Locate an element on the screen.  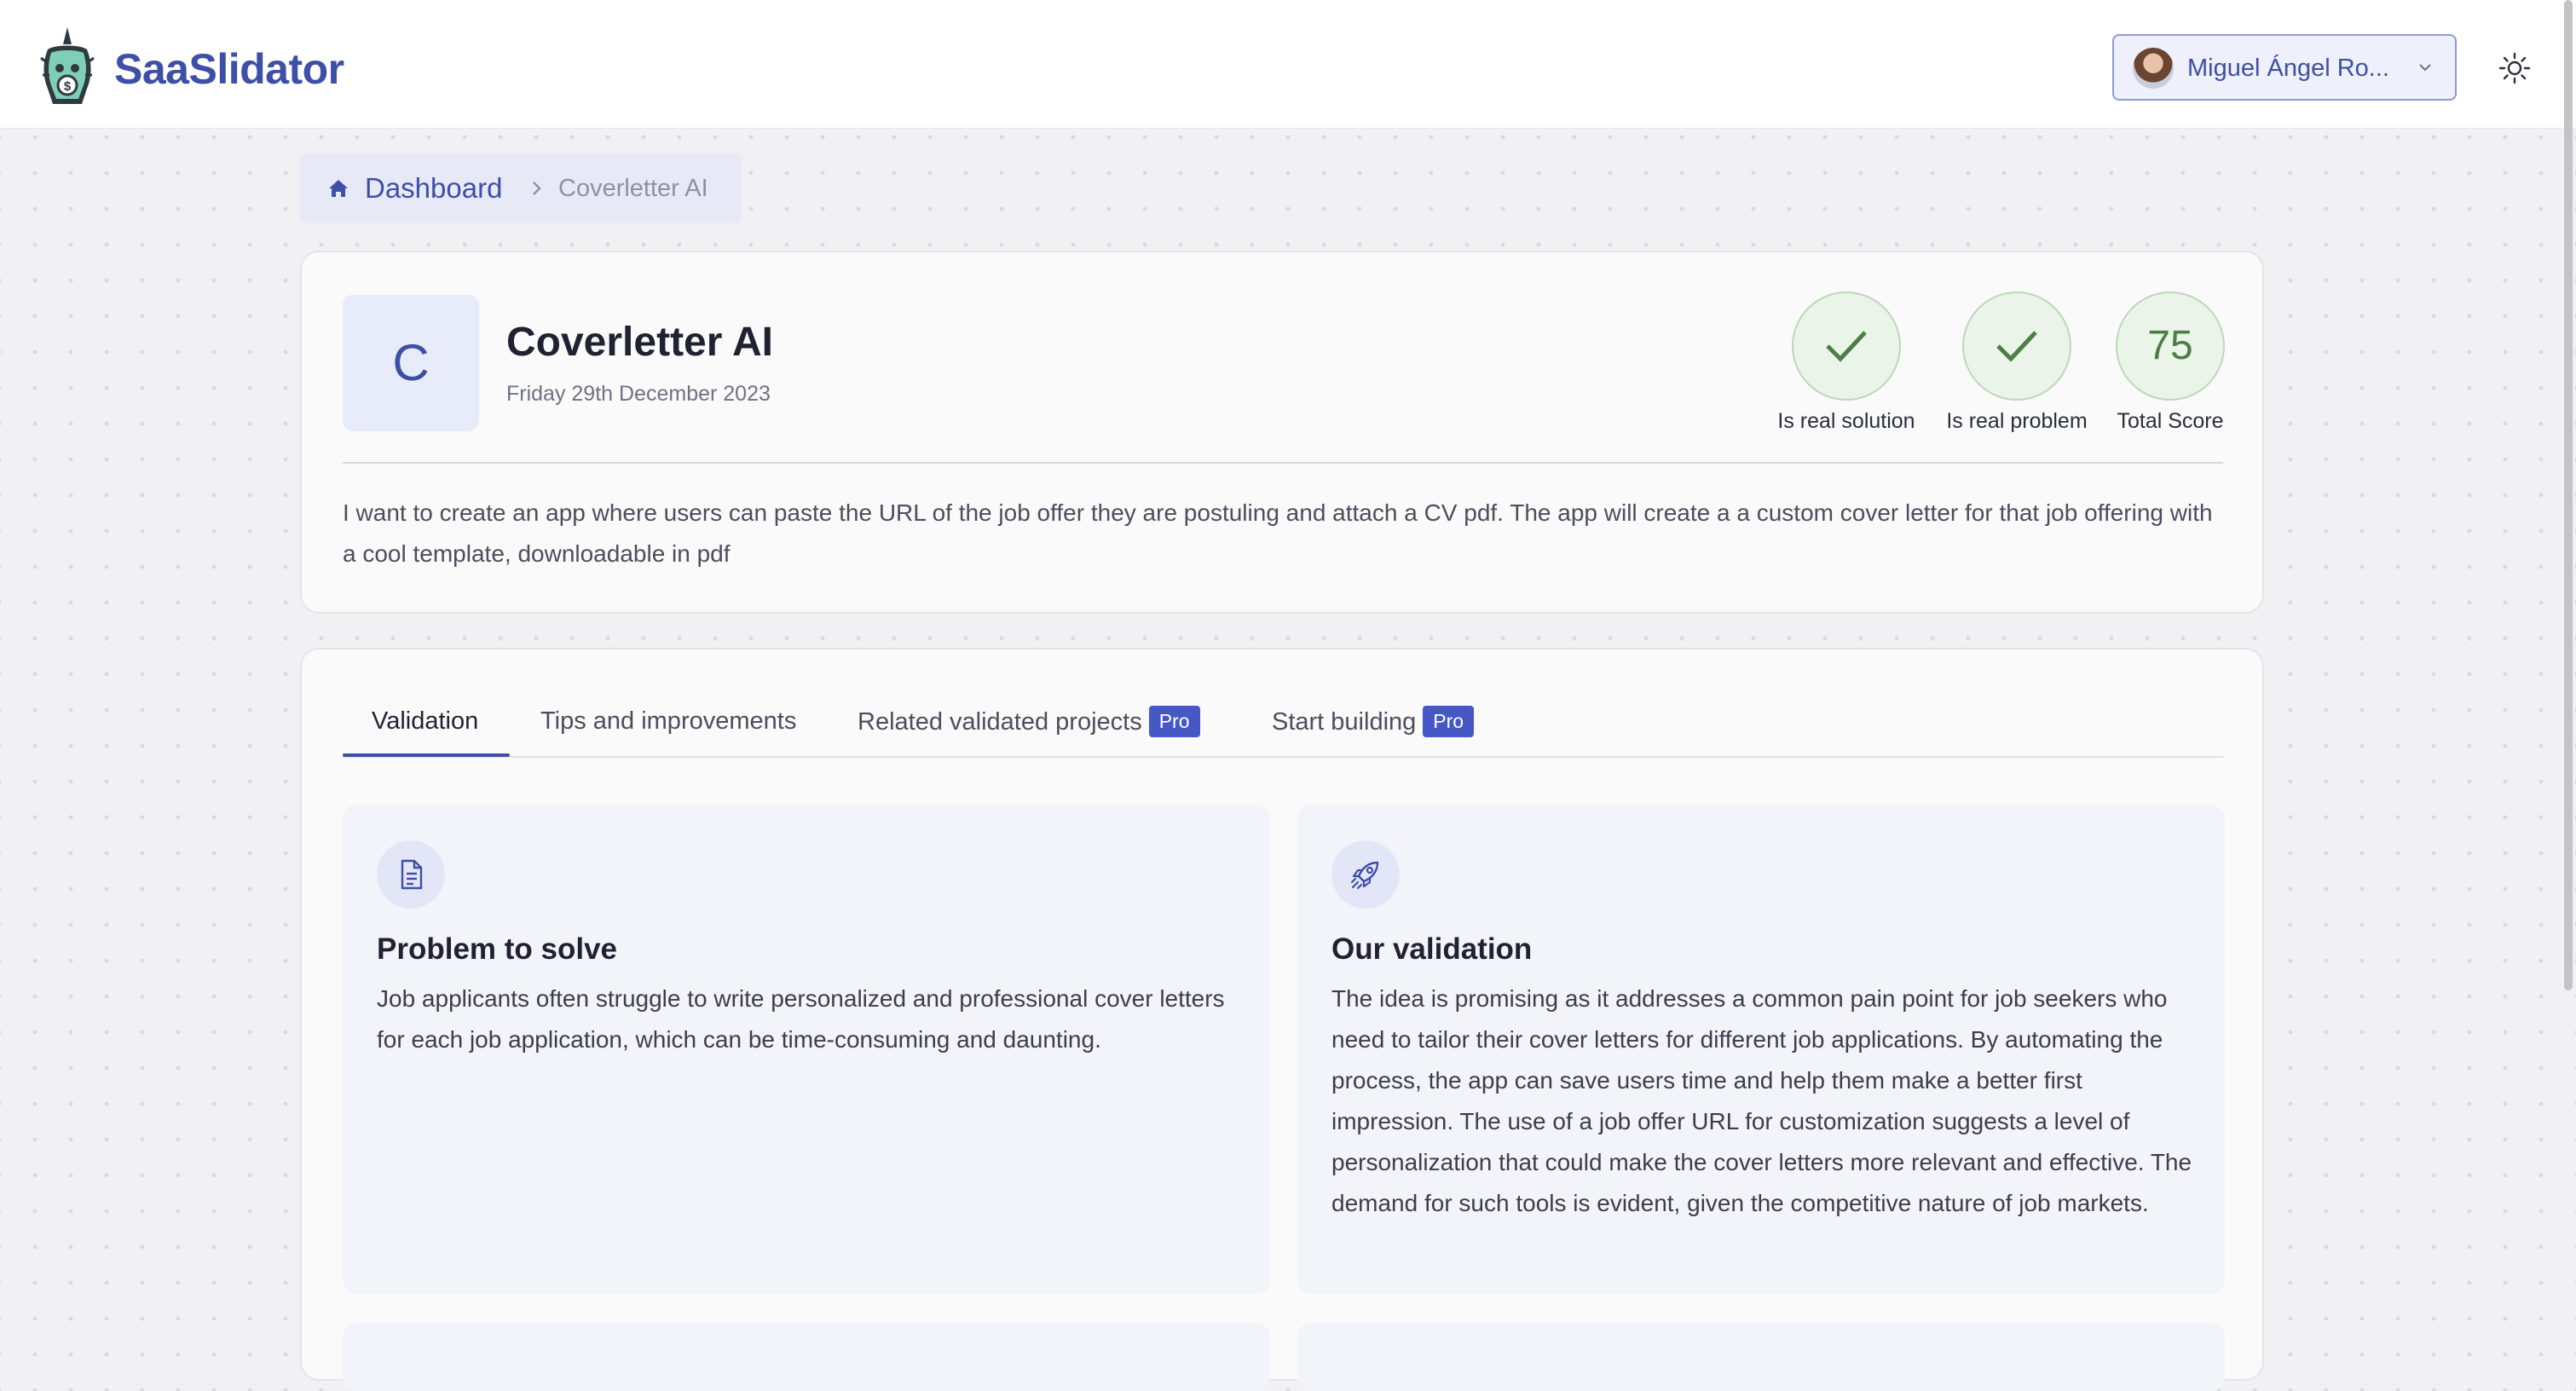
breadcrumb-dashboard-link: Dashboard is located at coordinates (433, 188).